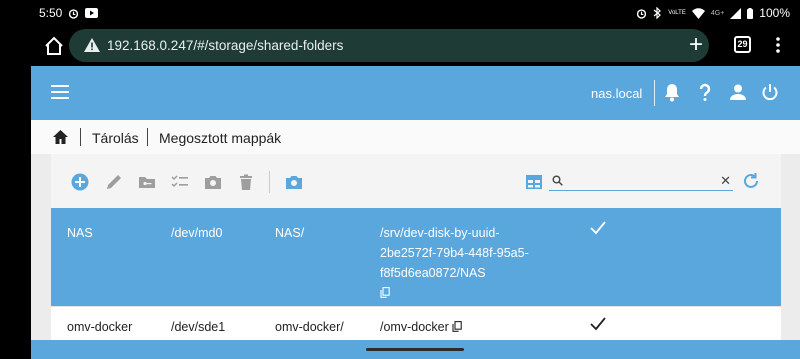  Describe the element at coordinates (672, 92) in the screenshot. I see `notifications-icon` at that location.